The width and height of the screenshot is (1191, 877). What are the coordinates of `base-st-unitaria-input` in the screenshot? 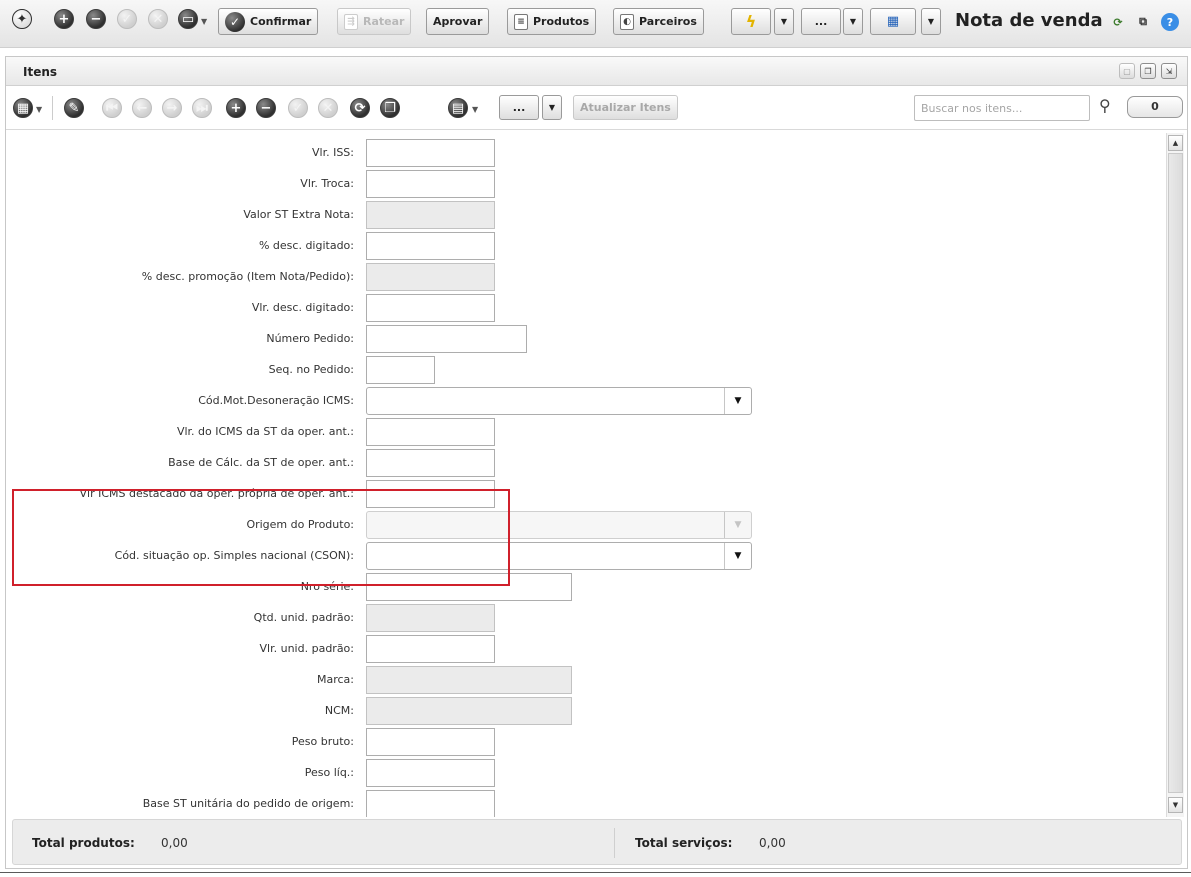 It's located at (430, 803).